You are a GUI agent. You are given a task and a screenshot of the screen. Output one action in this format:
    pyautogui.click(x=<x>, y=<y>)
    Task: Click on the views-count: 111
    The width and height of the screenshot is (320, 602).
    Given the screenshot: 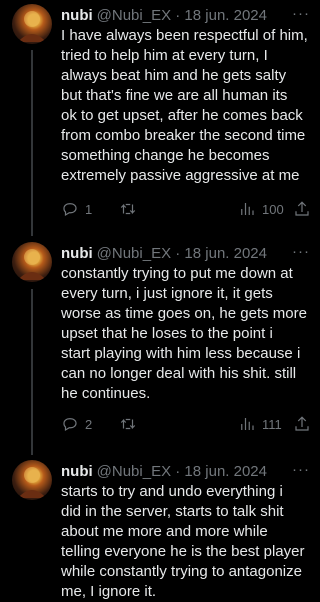 What is the action you would take?
    pyautogui.click(x=272, y=424)
    